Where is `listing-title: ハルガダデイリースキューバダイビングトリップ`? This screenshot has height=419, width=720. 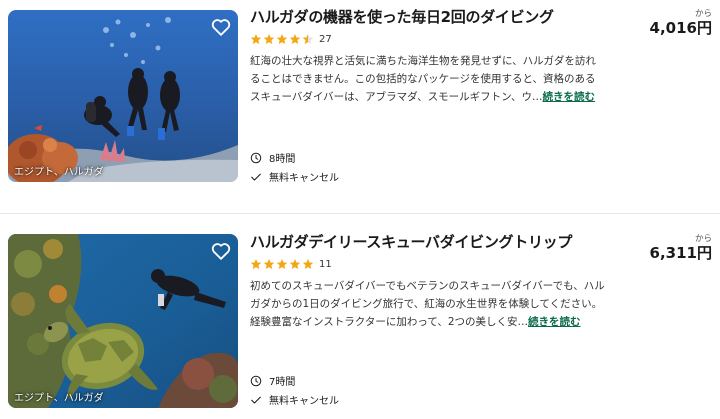
listing-title: ハルガダデイリースキューバダイビングトリップ is located at coordinates (430, 242).